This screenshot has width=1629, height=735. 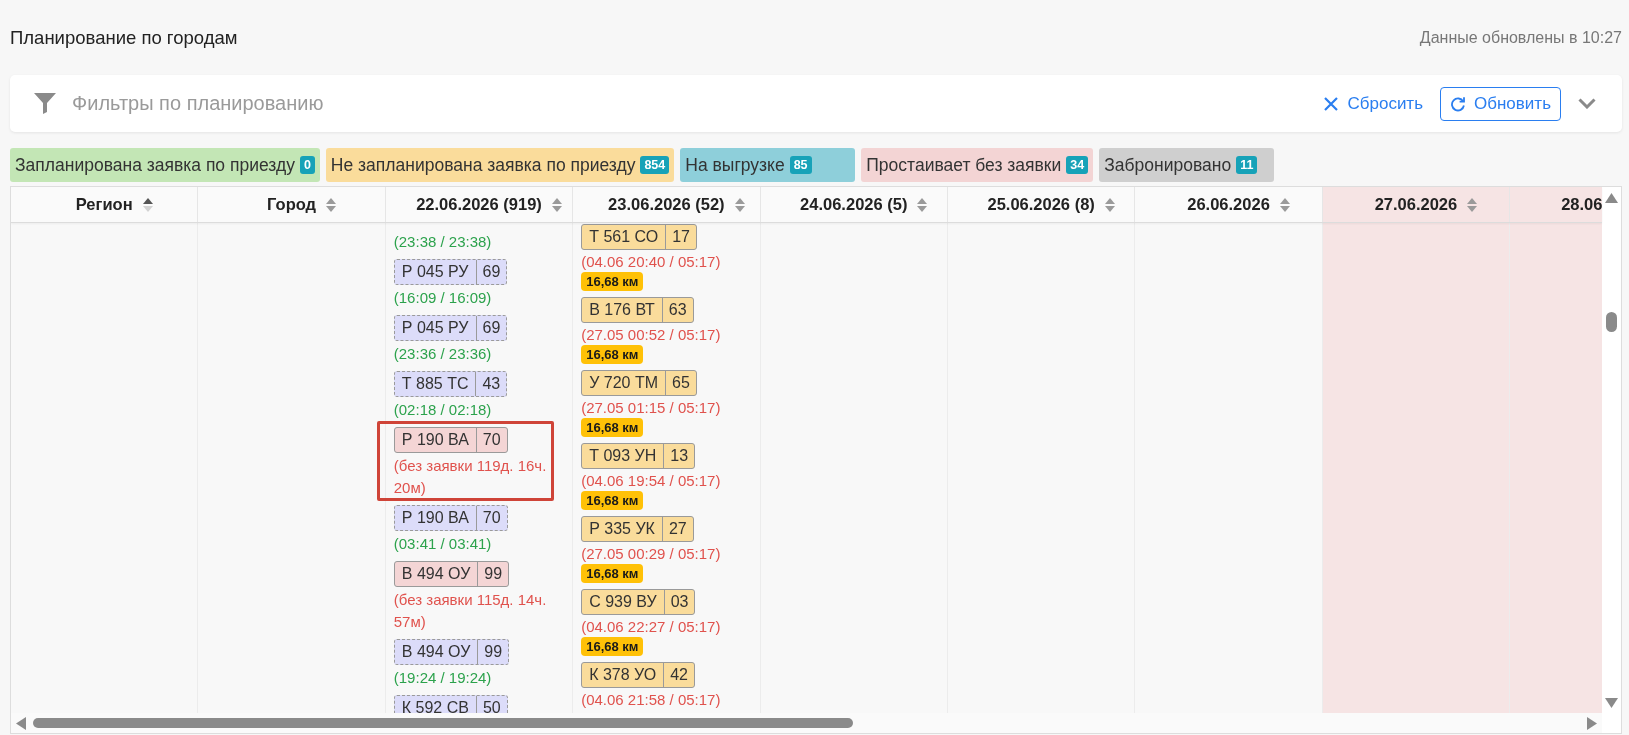 What do you see at coordinates (1168, 165) in the screenshot?
I see `legend-label: Забронировано` at bounding box center [1168, 165].